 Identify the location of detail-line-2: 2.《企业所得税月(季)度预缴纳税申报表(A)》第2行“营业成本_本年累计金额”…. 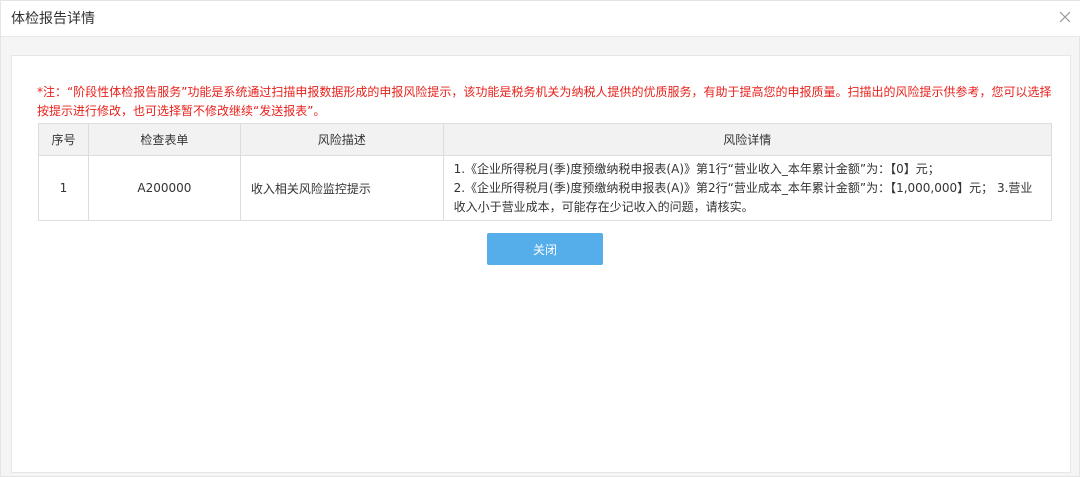
(743, 197).